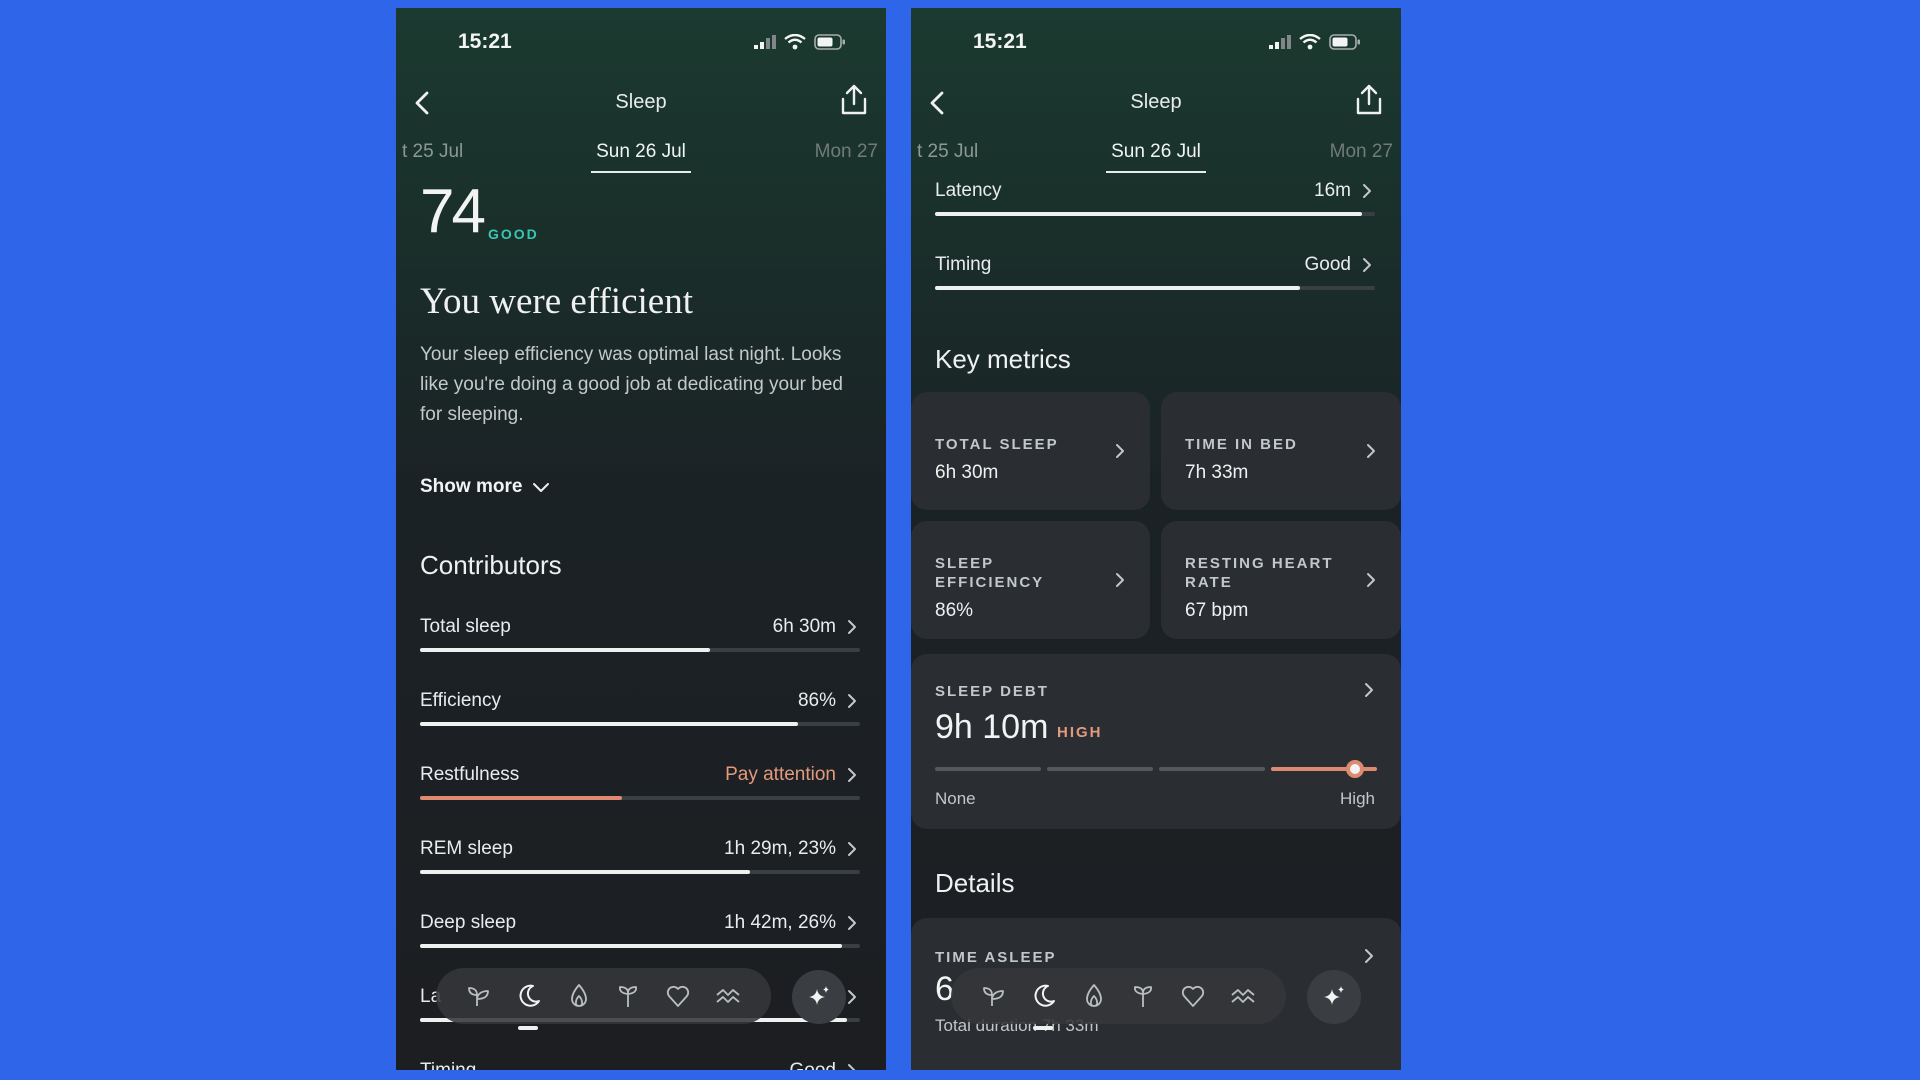  I want to click on metric-value: 7h 33m, so click(1217, 472).